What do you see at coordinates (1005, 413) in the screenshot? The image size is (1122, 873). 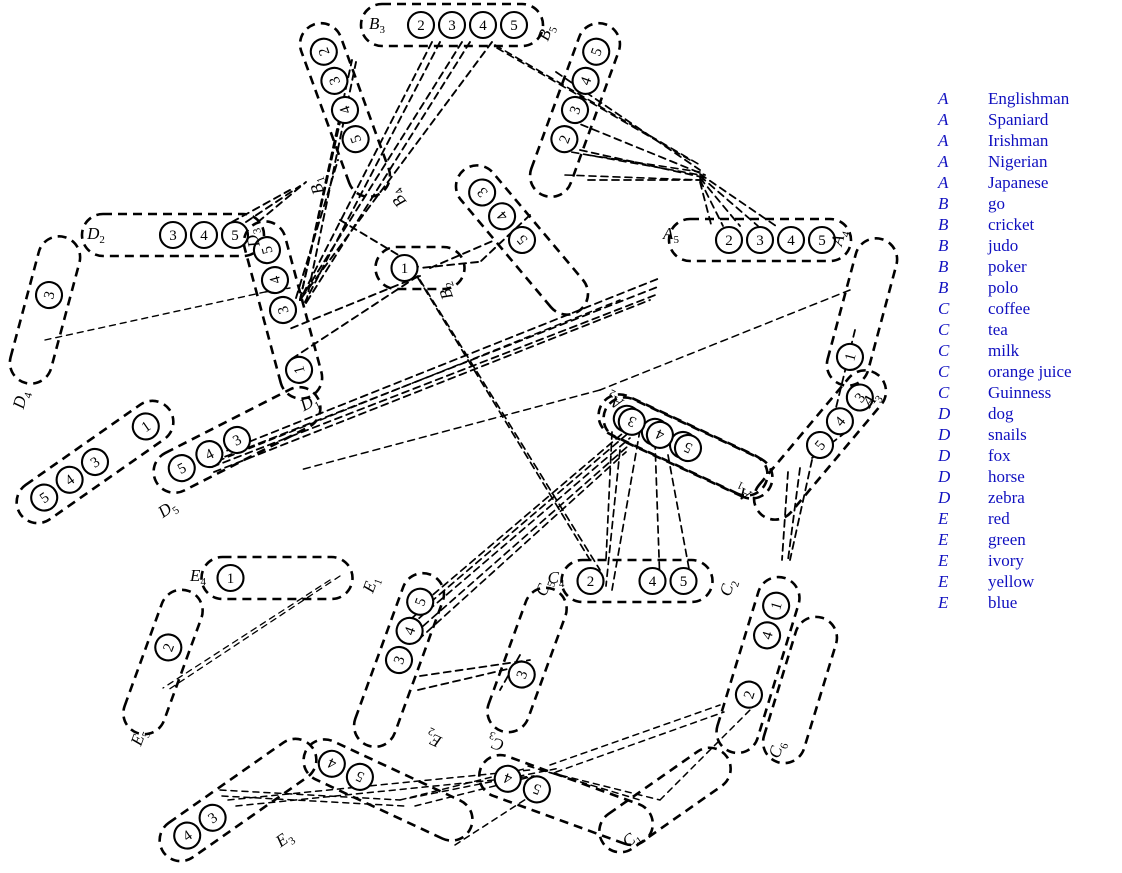 I see `legend-row: Ddog` at bounding box center [1005, 413].